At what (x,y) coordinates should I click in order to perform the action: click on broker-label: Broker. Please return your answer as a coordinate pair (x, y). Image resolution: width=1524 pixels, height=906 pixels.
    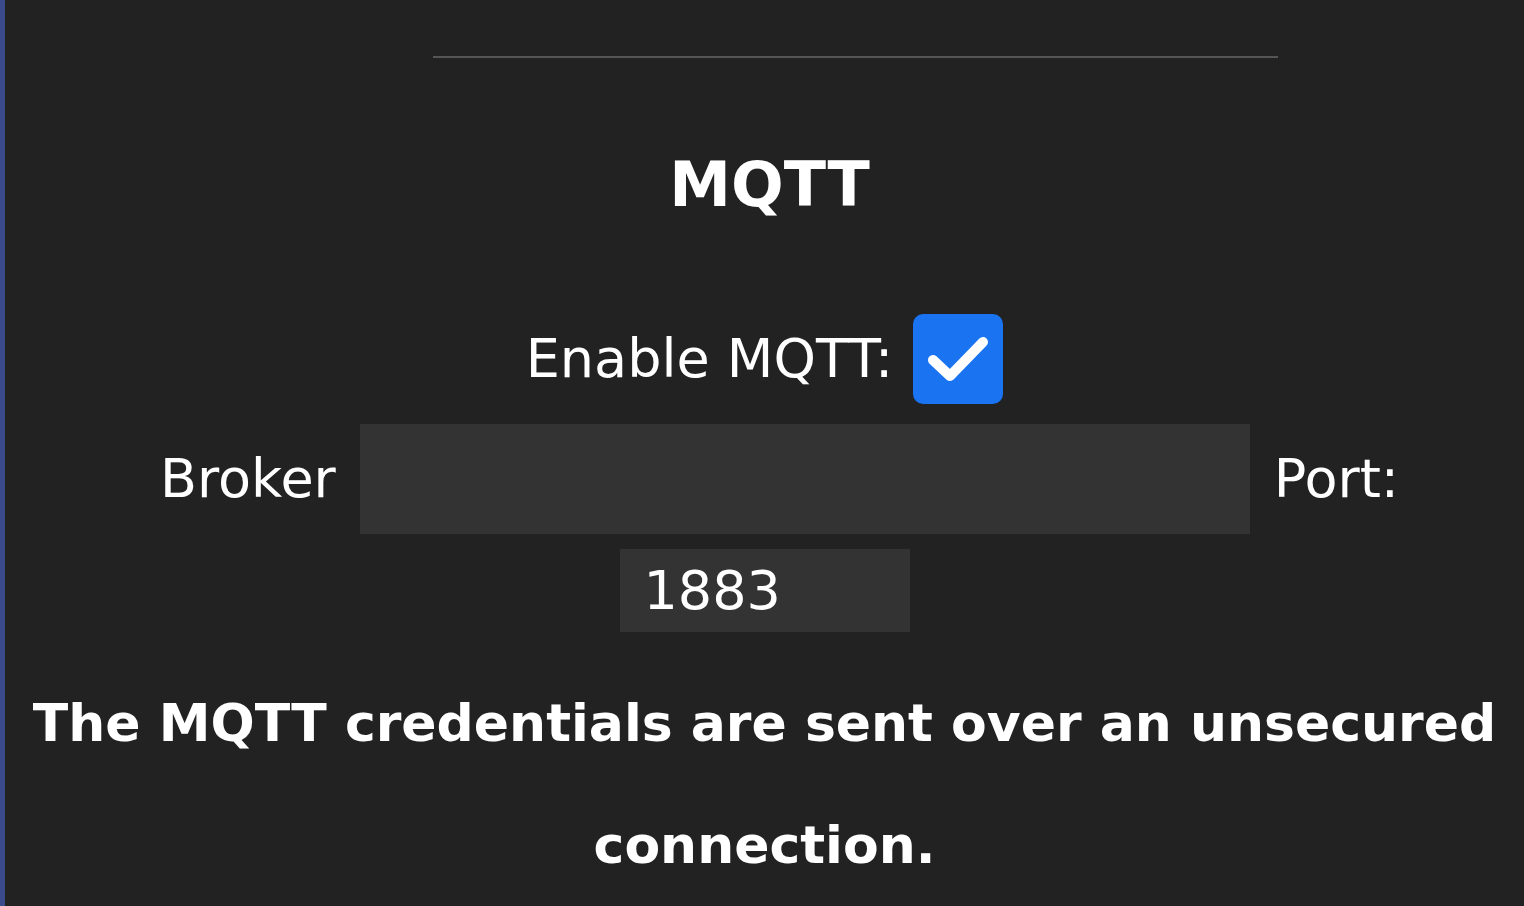
    Looking at the image, I should click on (247, 479).